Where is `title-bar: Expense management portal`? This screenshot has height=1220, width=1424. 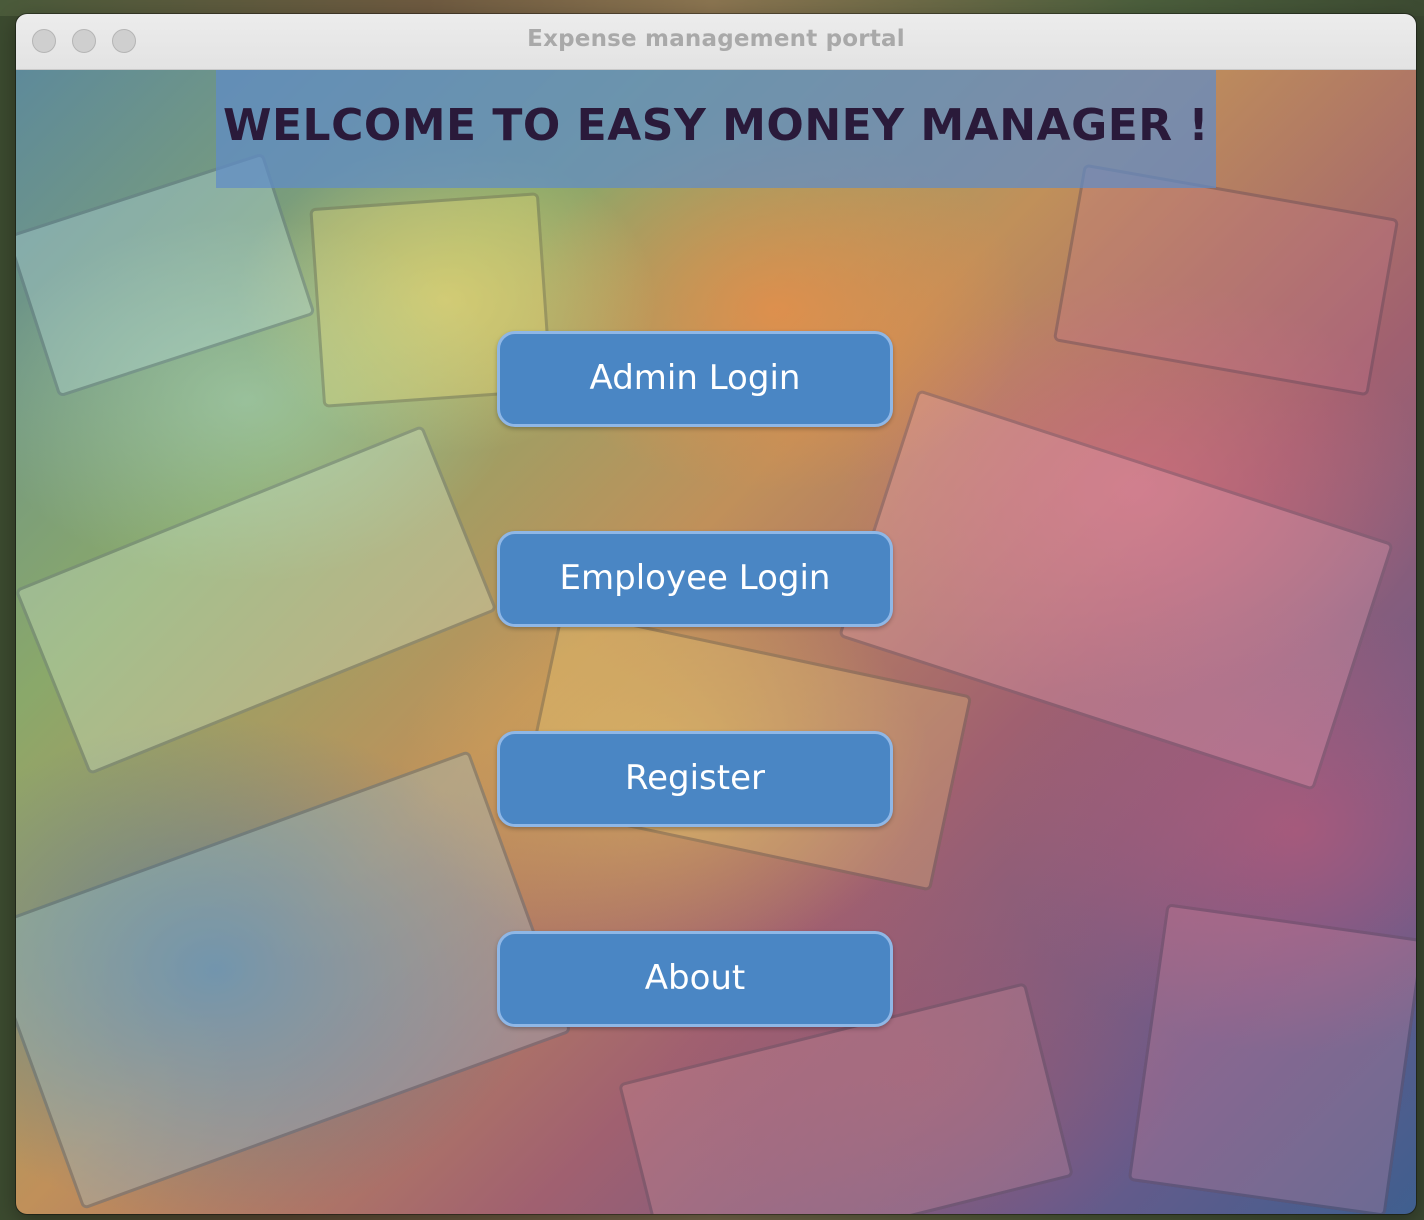 title-bar: Expense management portal is located at coordinates (716, 42).